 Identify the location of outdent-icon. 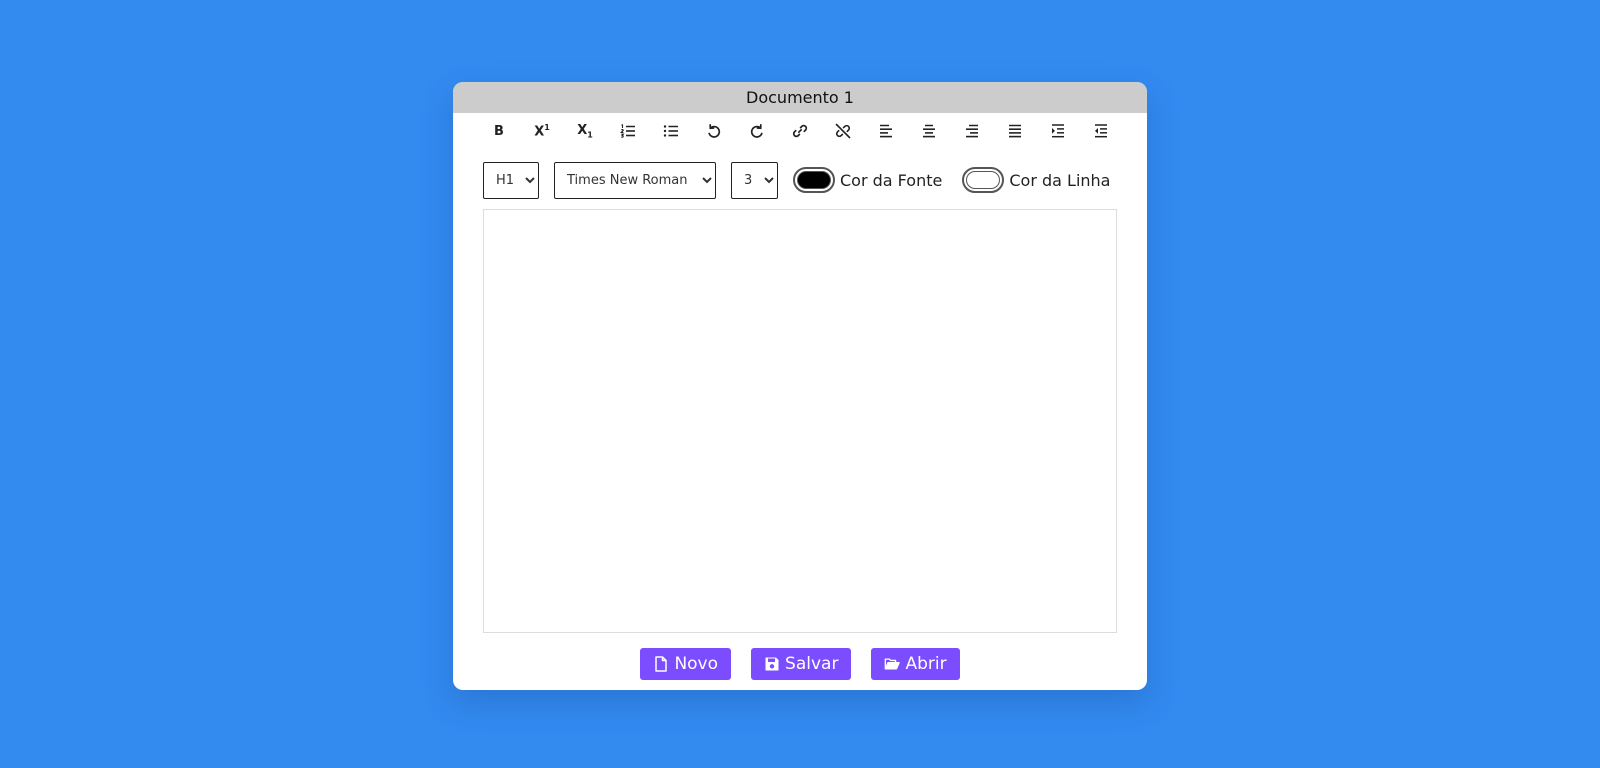
(1101, 131).